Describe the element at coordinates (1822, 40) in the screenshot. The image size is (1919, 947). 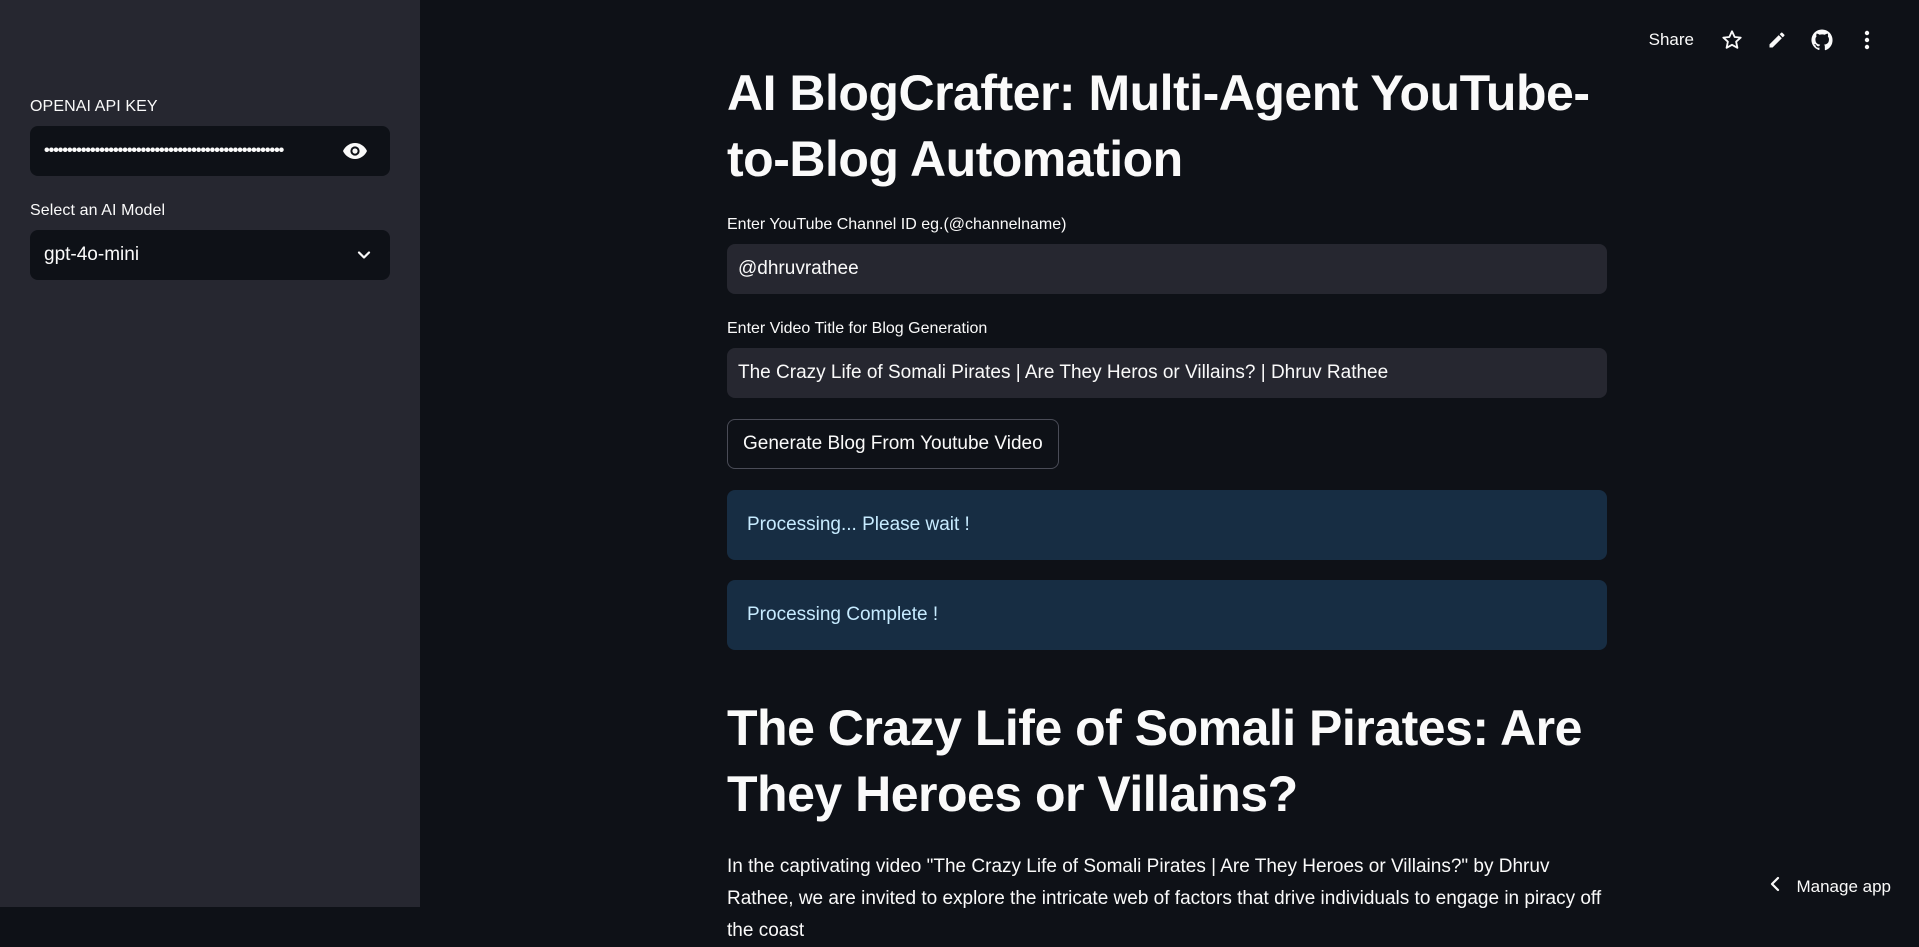
I see `github-icon` at that location.